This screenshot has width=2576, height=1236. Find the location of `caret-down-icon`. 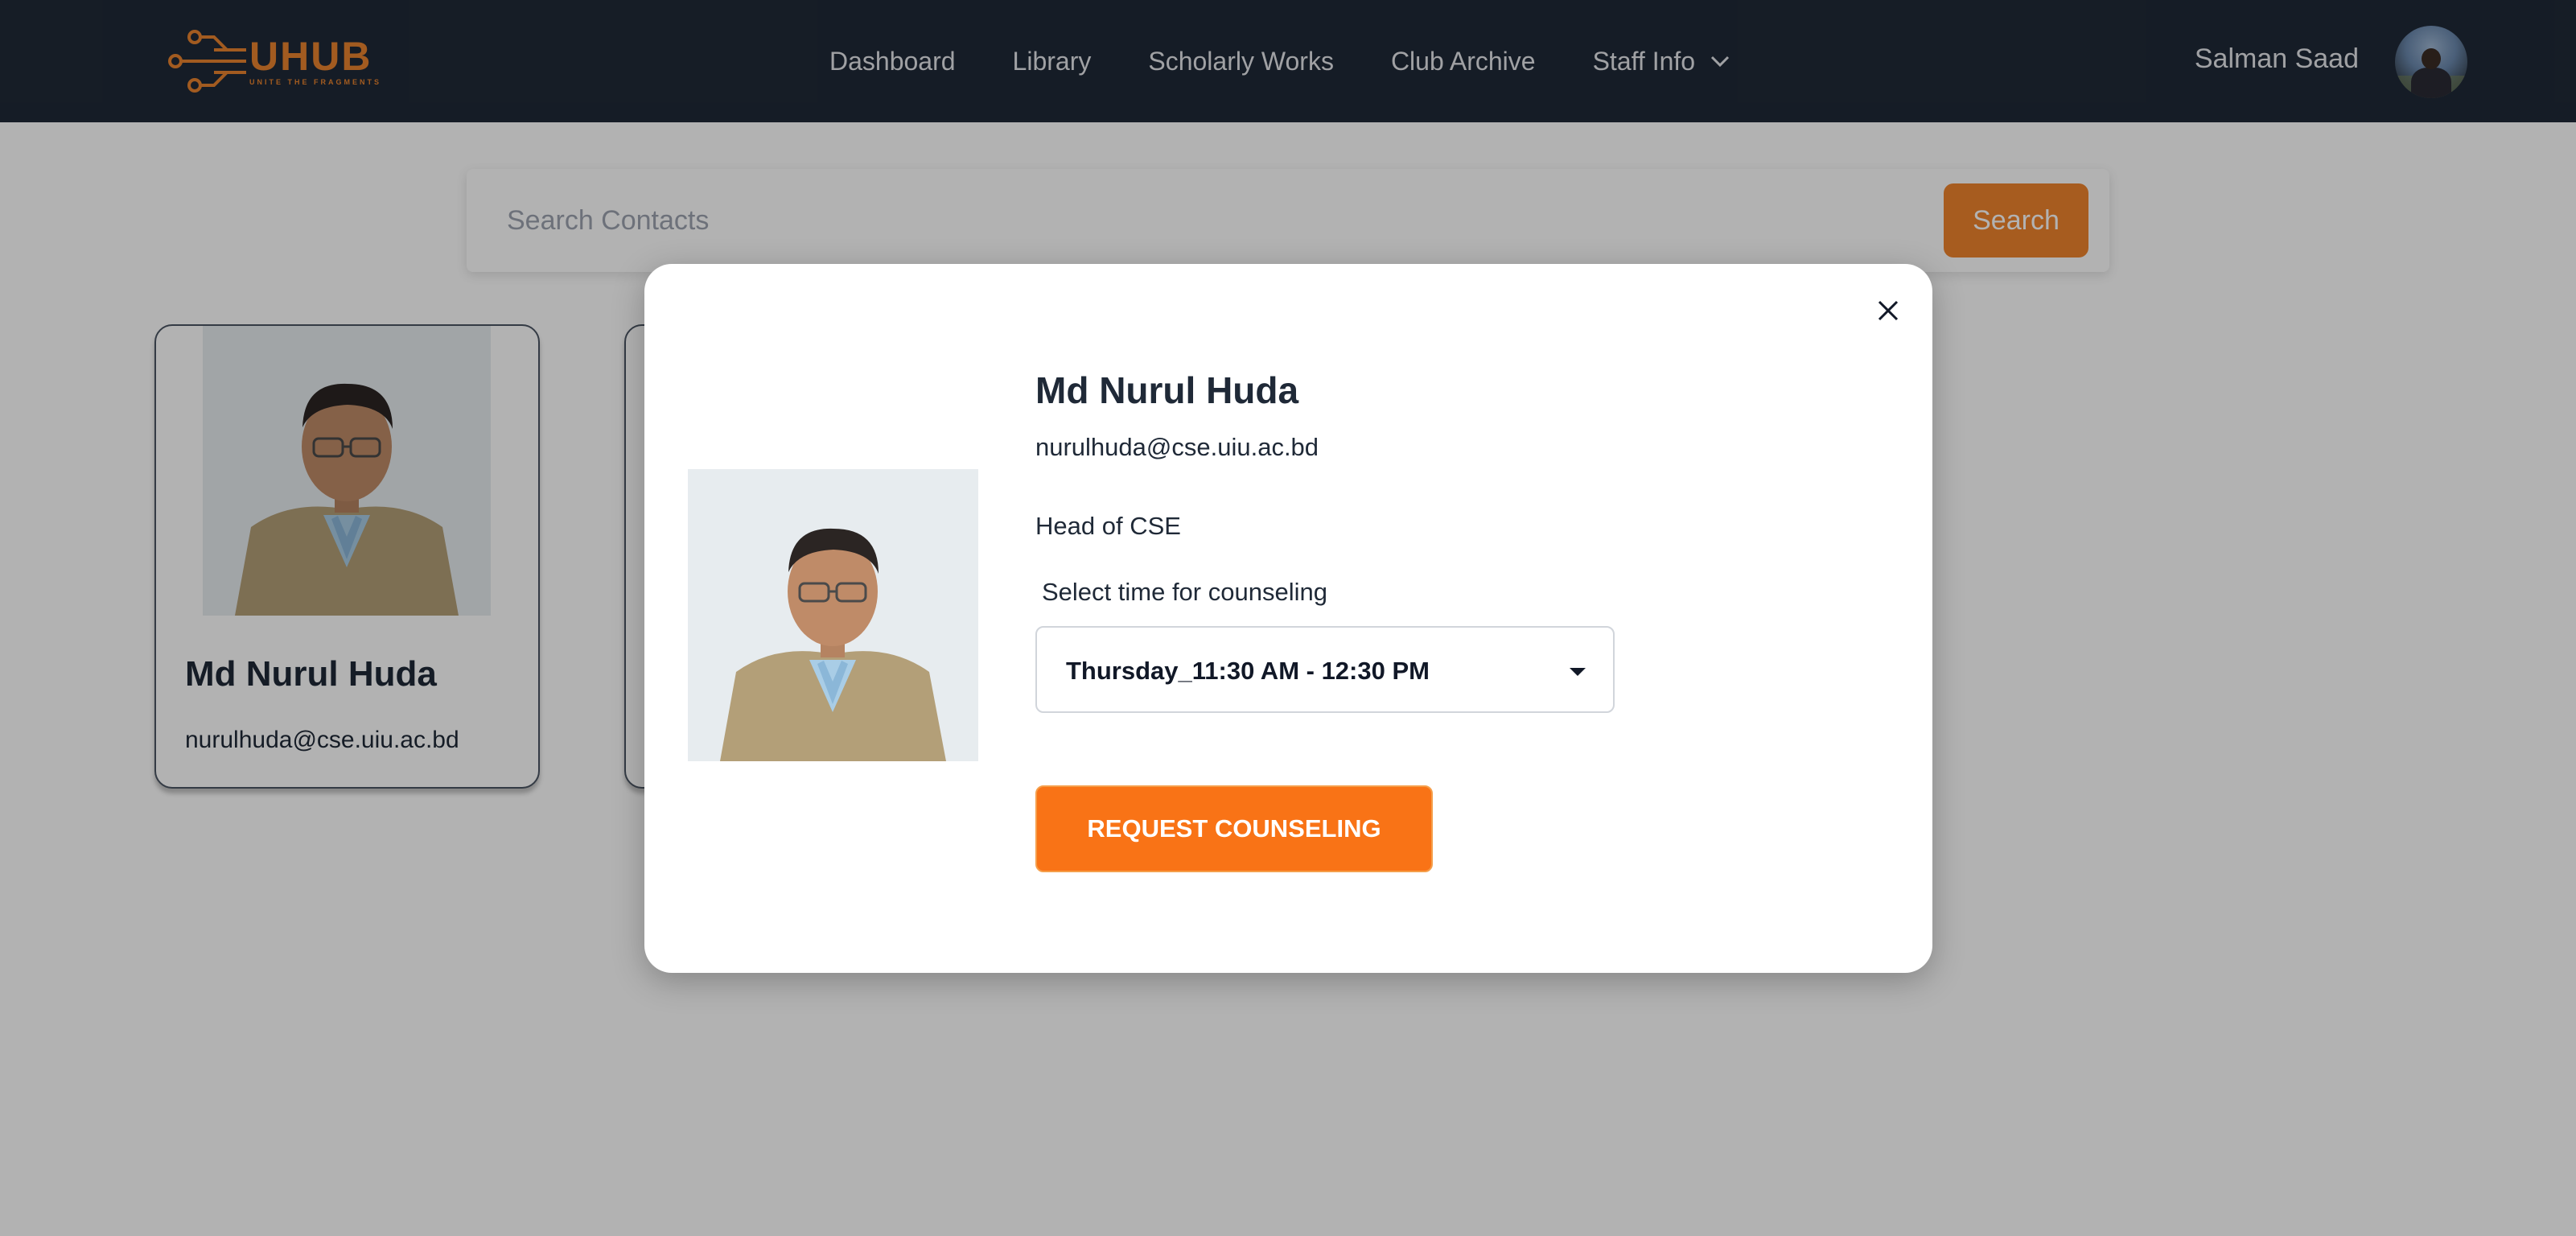

caret-down-icon is located at coordinates (1578, 672).